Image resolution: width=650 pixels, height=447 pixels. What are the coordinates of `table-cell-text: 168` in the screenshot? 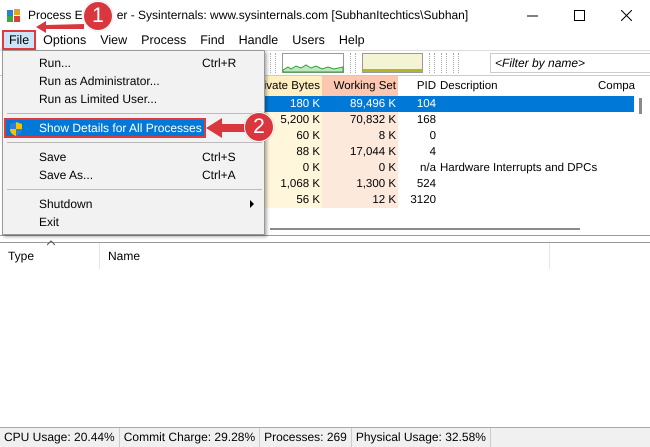 It's located at (426, 120).